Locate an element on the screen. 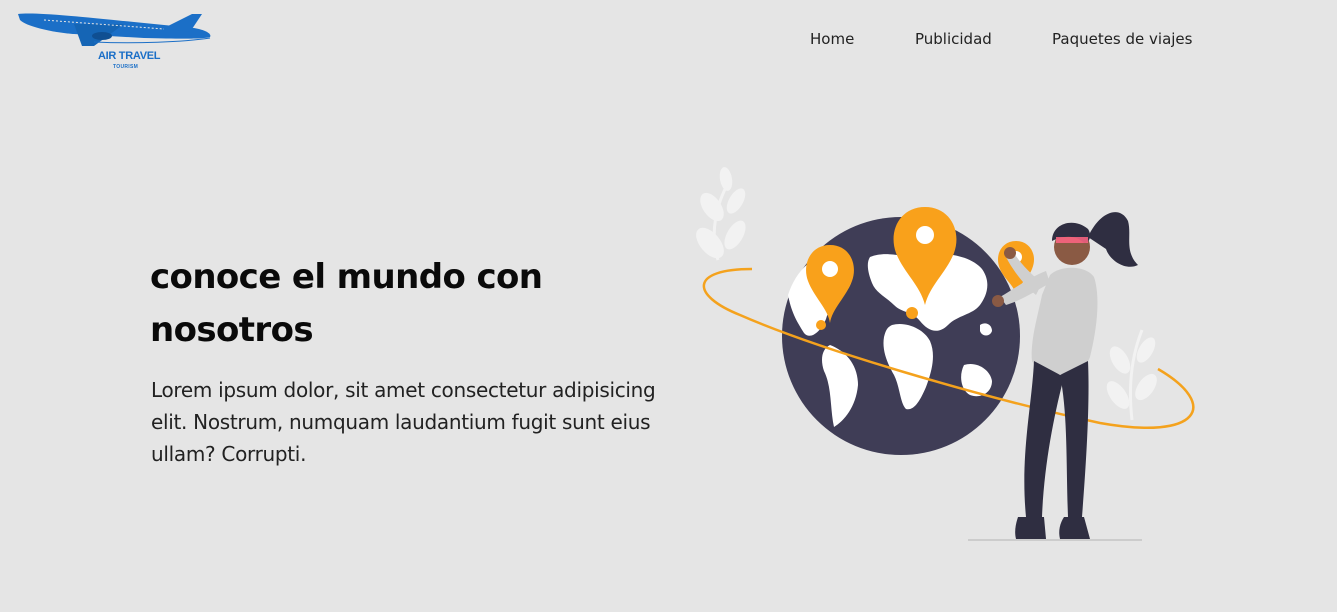 The width and height of the screenshot is (1337, 612). brand-logo: AIR TRAVEL TOURISM is located at coordinates (114, 38).